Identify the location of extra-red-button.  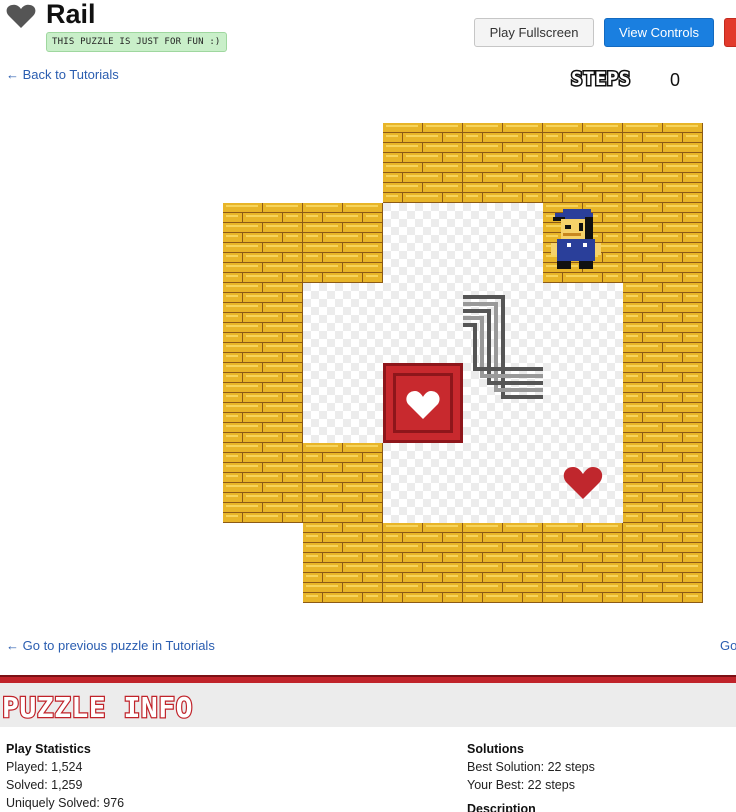
(730, 32).